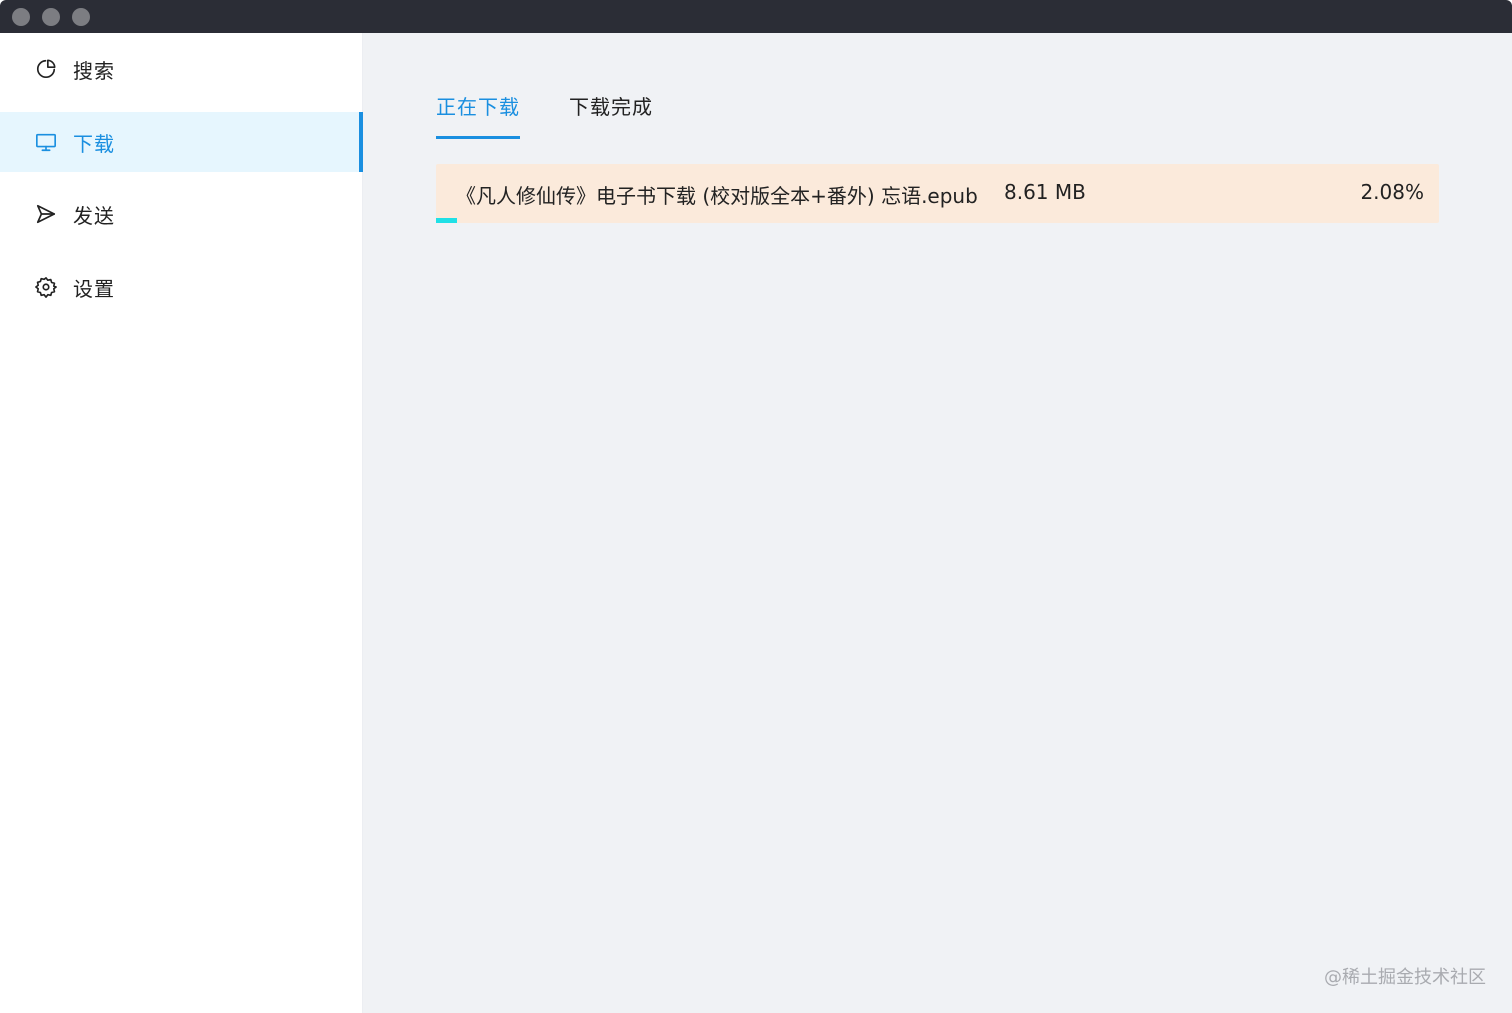  I want to click on pie-chart-icon, so click(46, 69).